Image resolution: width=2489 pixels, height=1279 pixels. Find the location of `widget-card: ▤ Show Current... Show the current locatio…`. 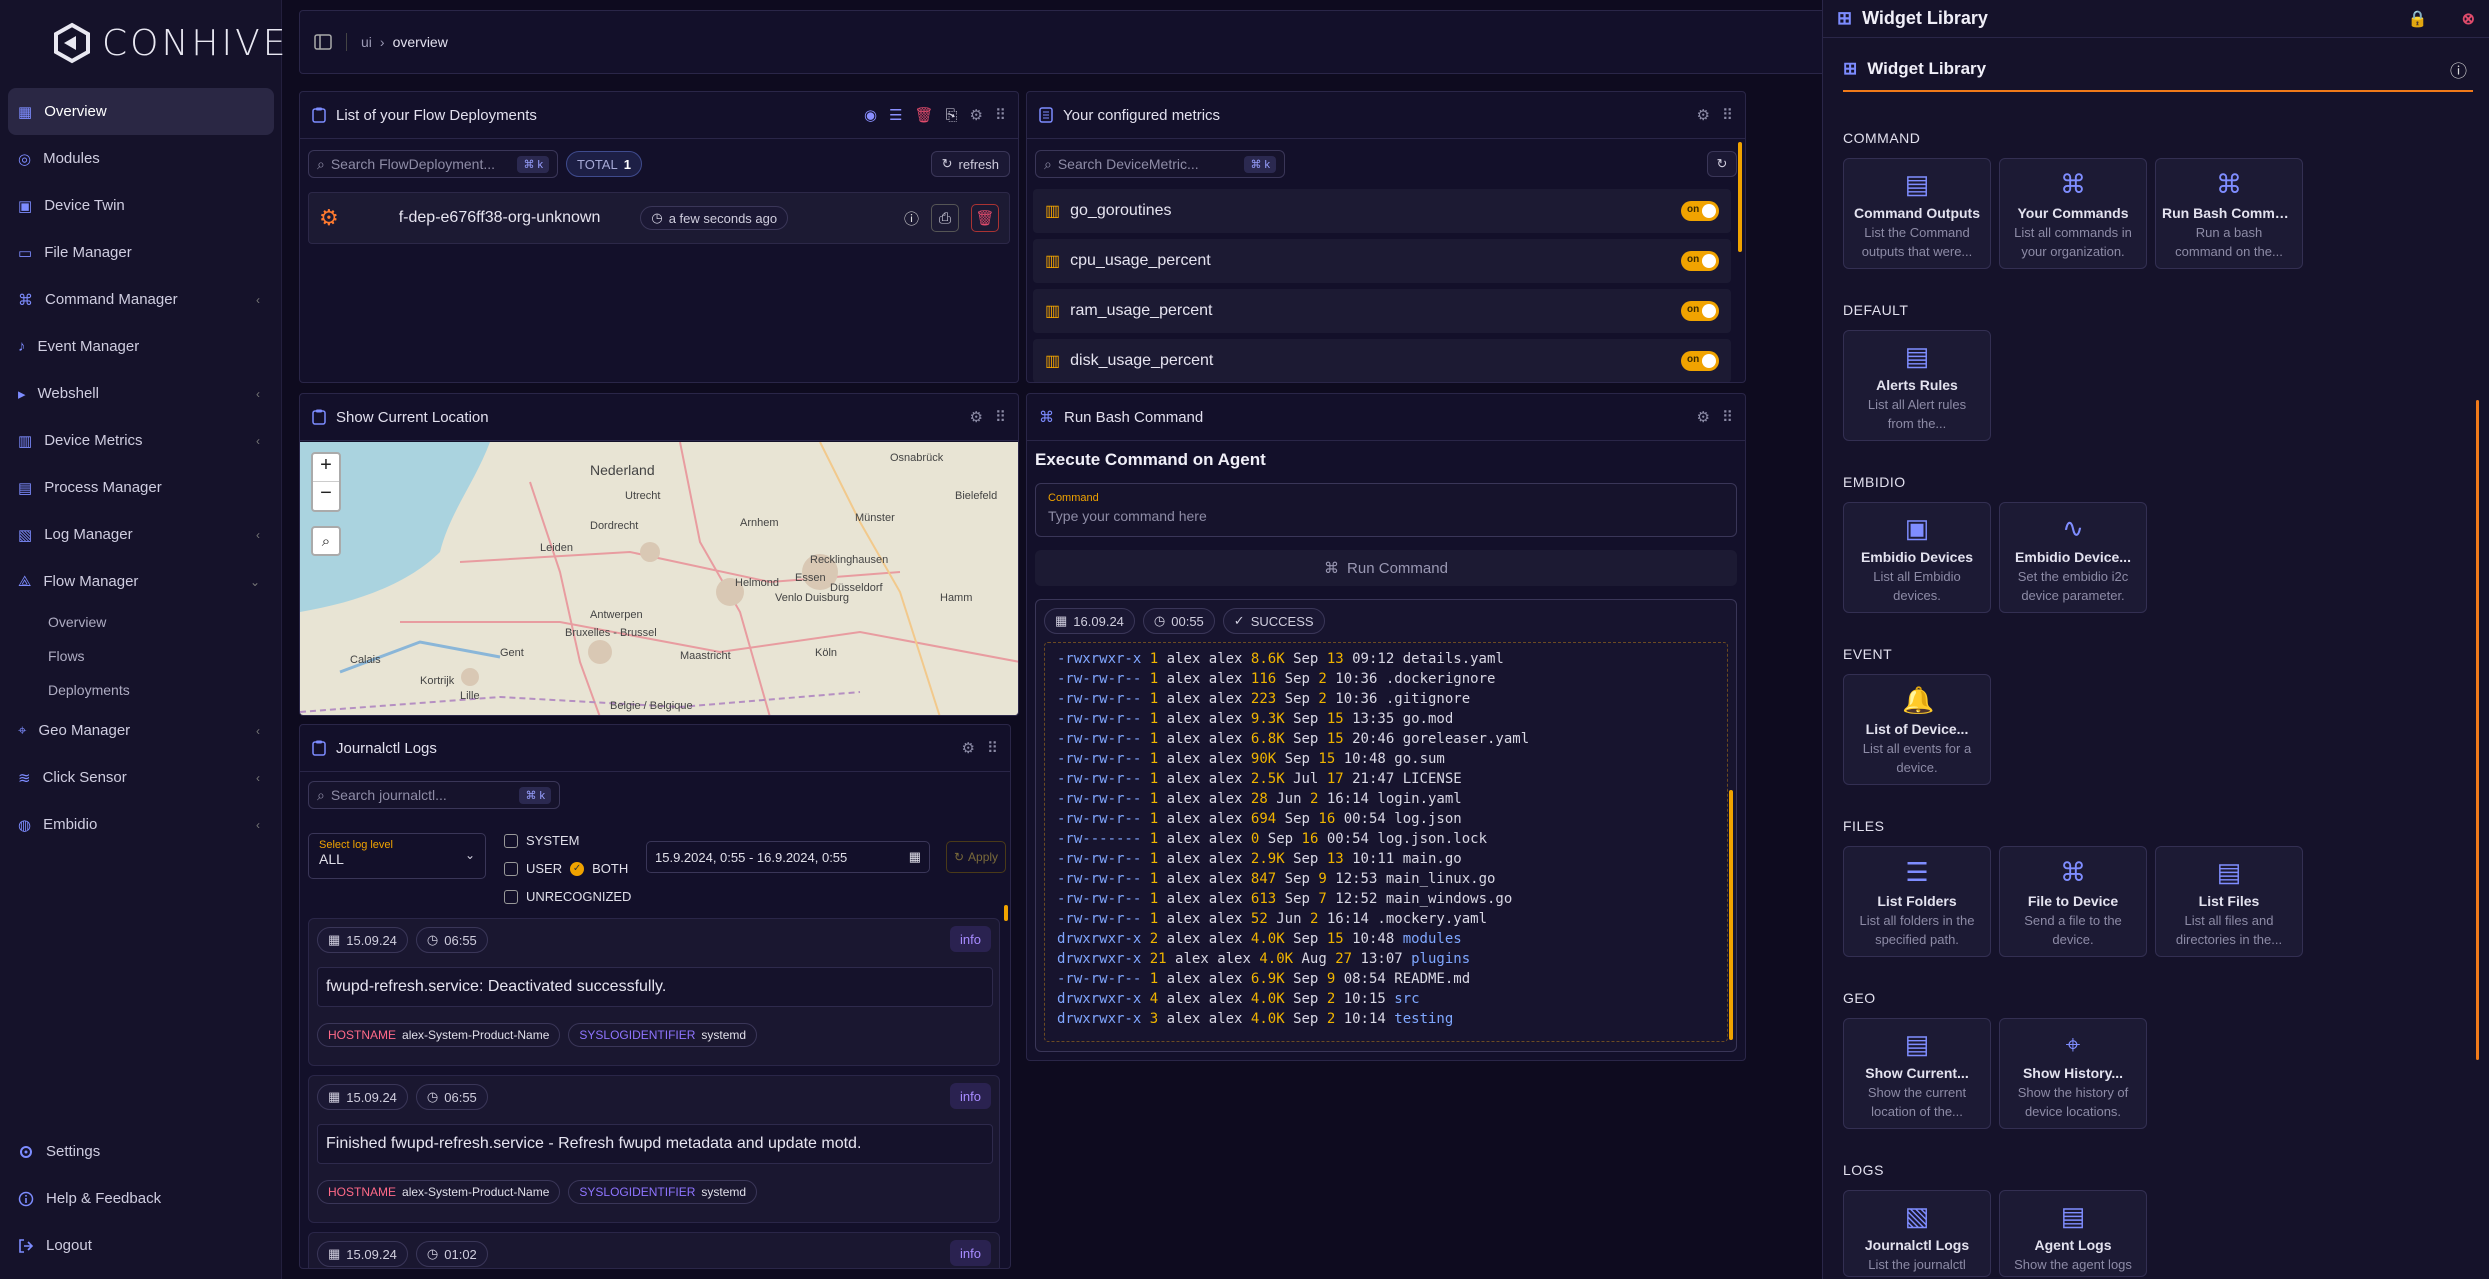

widget-card: ▤ Show Current... Show the current locatio… is located at coordinates (1917, 1073).